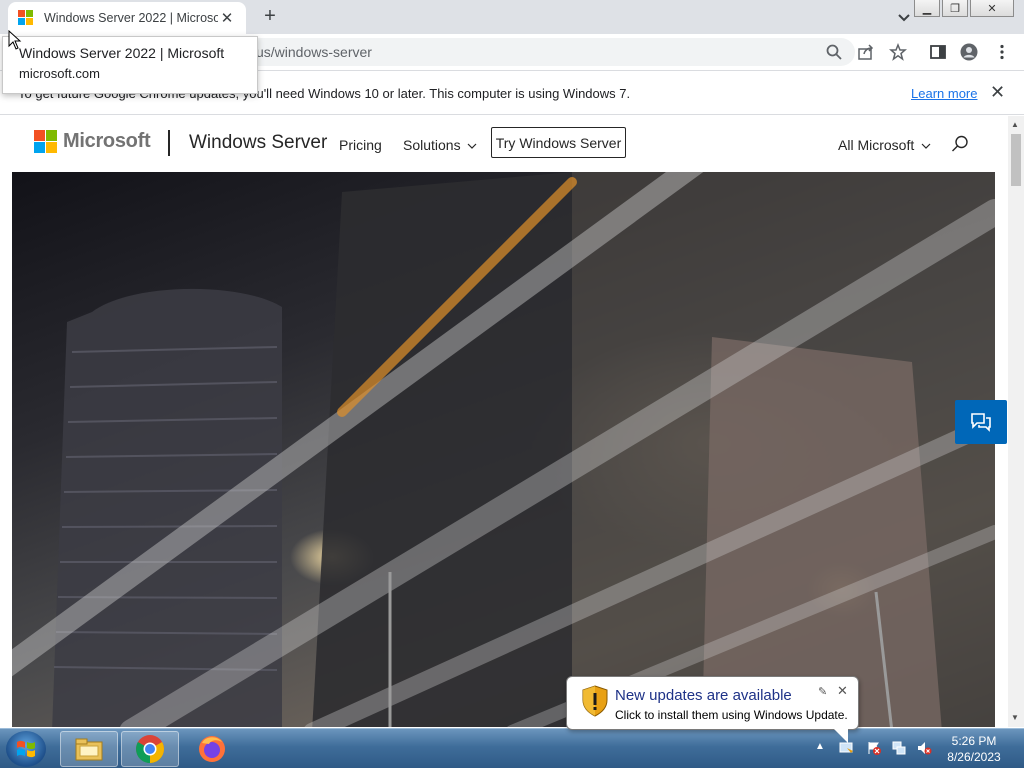  I want to click on tray-expand-icon: ▲, so click(820, 746).